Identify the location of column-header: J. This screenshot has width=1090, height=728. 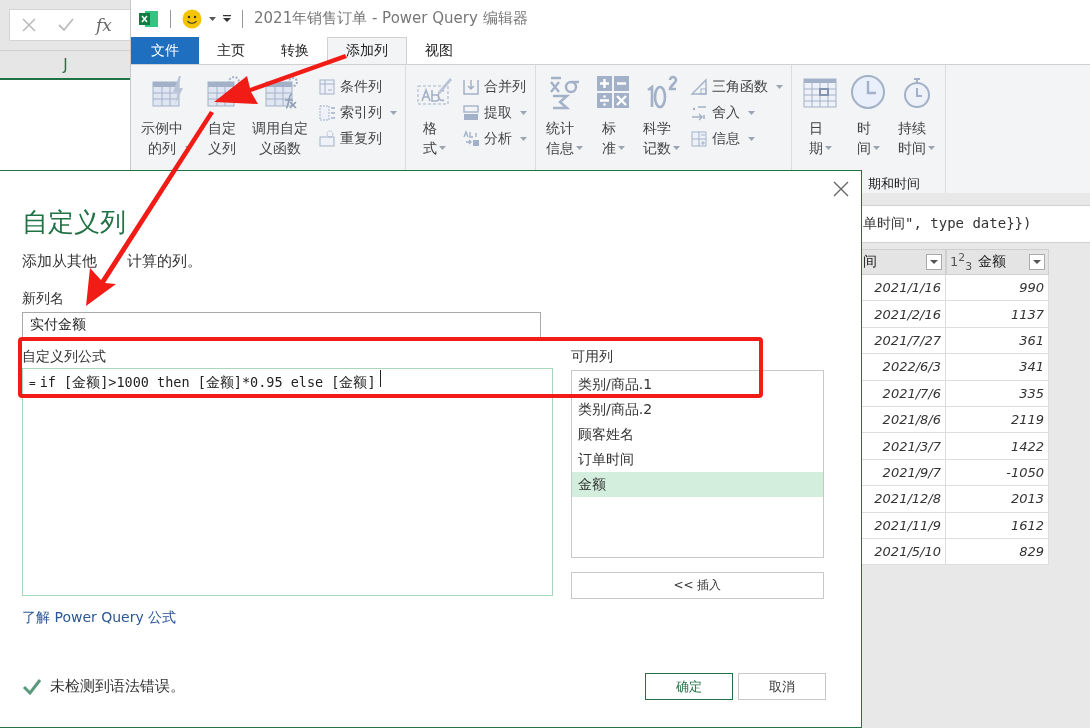
(65, 65).